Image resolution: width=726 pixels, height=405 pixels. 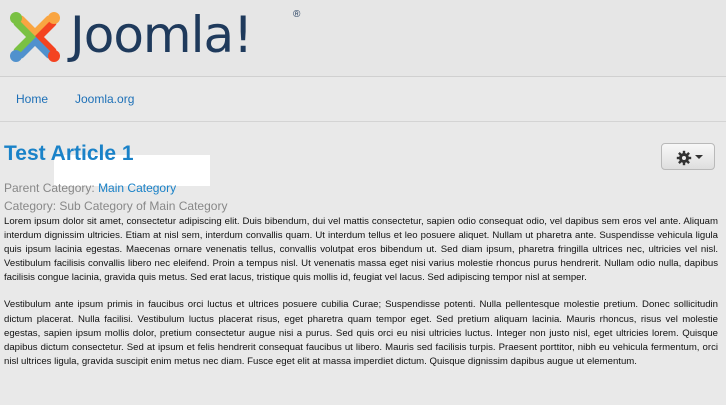 I want to click on parent-category: Parent Category: Main Category, so click(x=90, y=188).